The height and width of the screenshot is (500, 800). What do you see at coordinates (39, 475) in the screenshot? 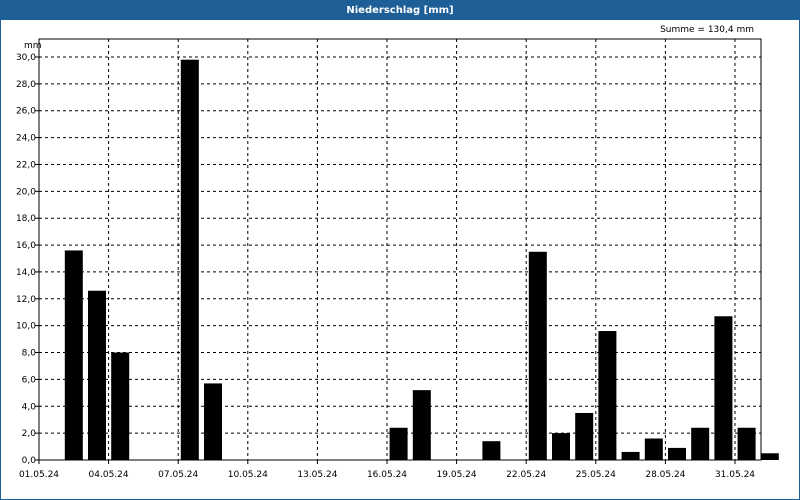
I see `x-tick-label: 01.05.24` at bounding box center [39, 475].